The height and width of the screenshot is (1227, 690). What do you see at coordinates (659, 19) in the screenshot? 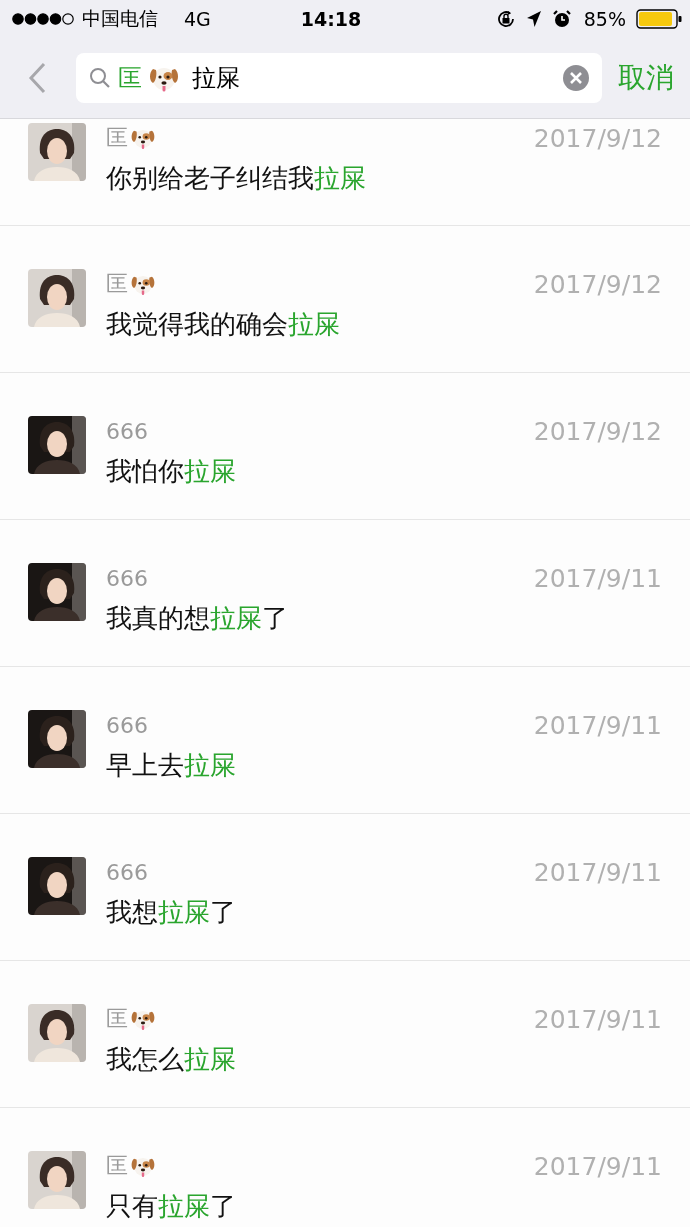
I see `battery-icon` at bounding box center [659, 19].